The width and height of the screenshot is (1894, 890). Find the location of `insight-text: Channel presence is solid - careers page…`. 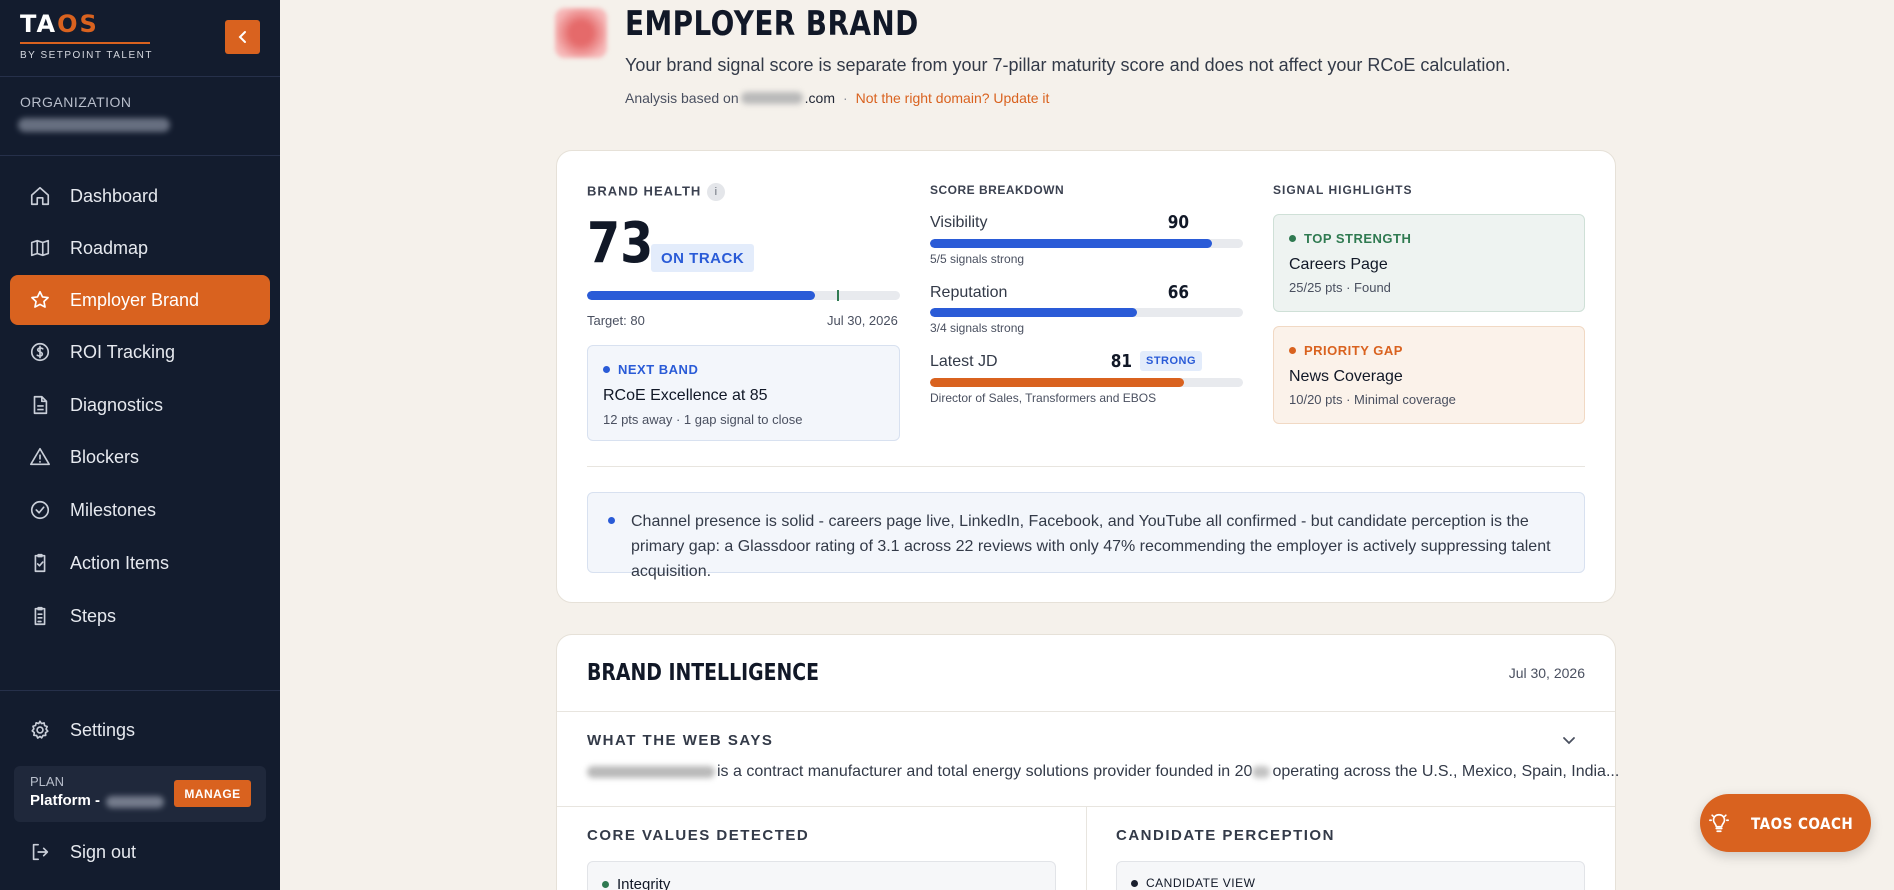

insight-text: Channel presence is solid - careers page… is located at coordinates (1091, 546).